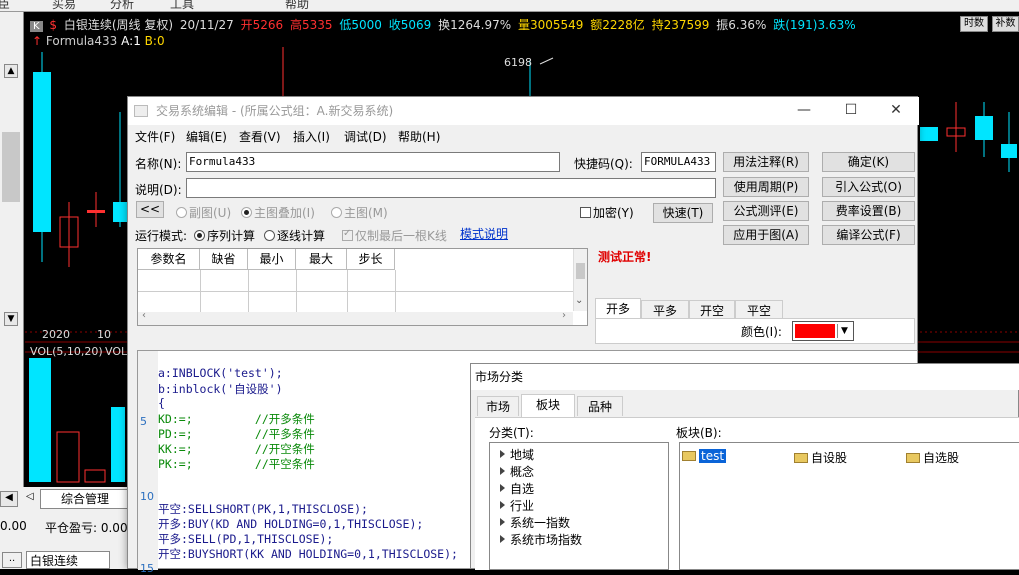 This screenshot has width=1019, height=575. Describe the element at coordinates (224, 259) in the screenshot. I see `param-header: 缺省` at that location.